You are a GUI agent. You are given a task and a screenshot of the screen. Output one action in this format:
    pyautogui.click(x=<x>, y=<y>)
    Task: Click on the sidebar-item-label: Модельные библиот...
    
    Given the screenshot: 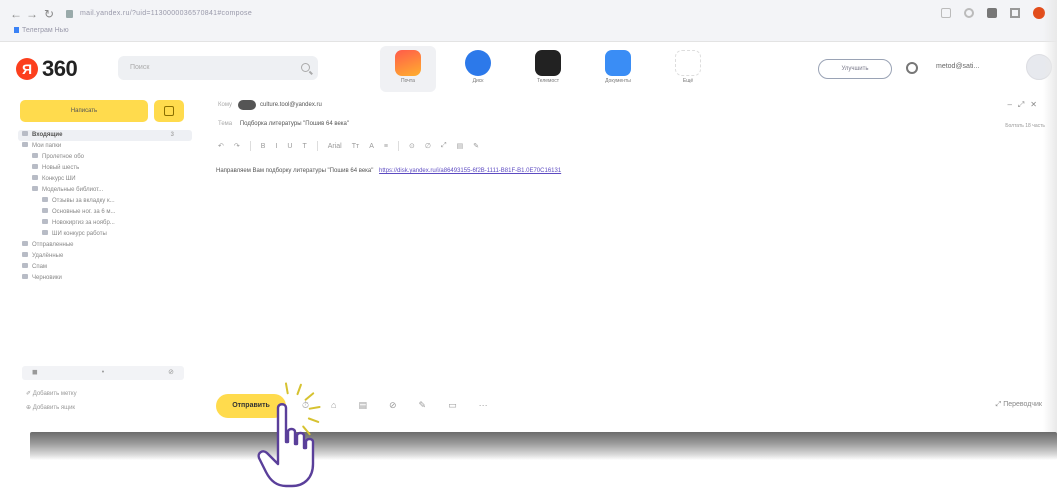 What is the action you would take?
    pyautogui.click(x=73, y=190)
    